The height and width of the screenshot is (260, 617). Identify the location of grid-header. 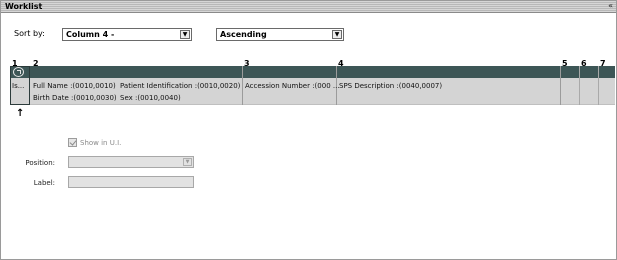
(312, 72).